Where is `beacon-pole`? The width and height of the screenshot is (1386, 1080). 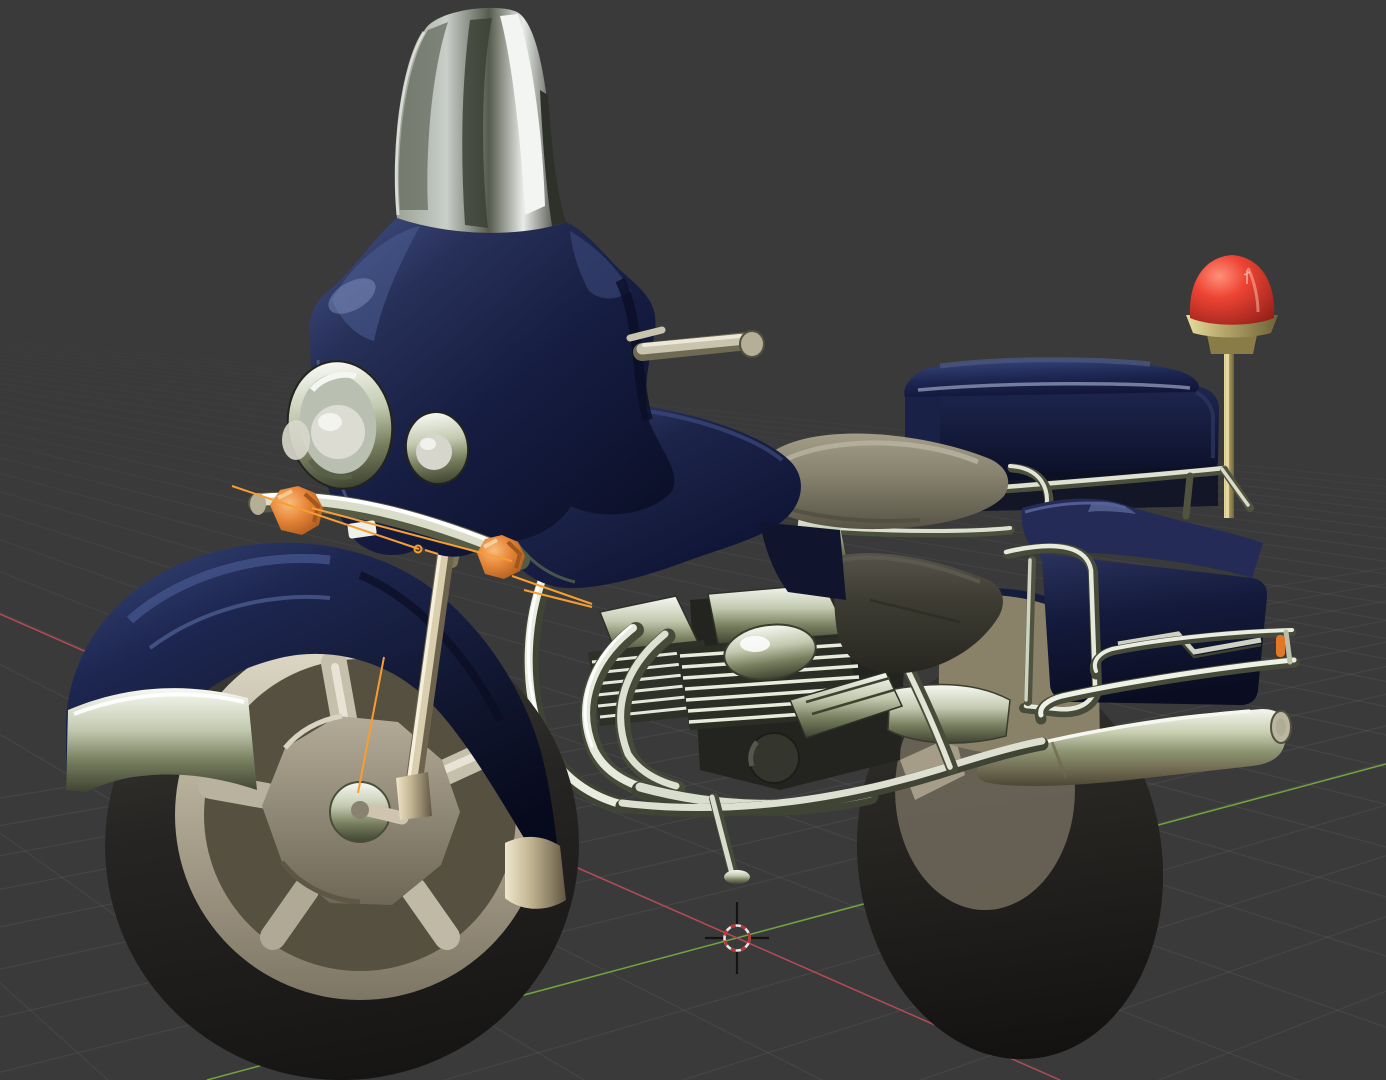 beacon-pole is located at coordinates (1229, 432).